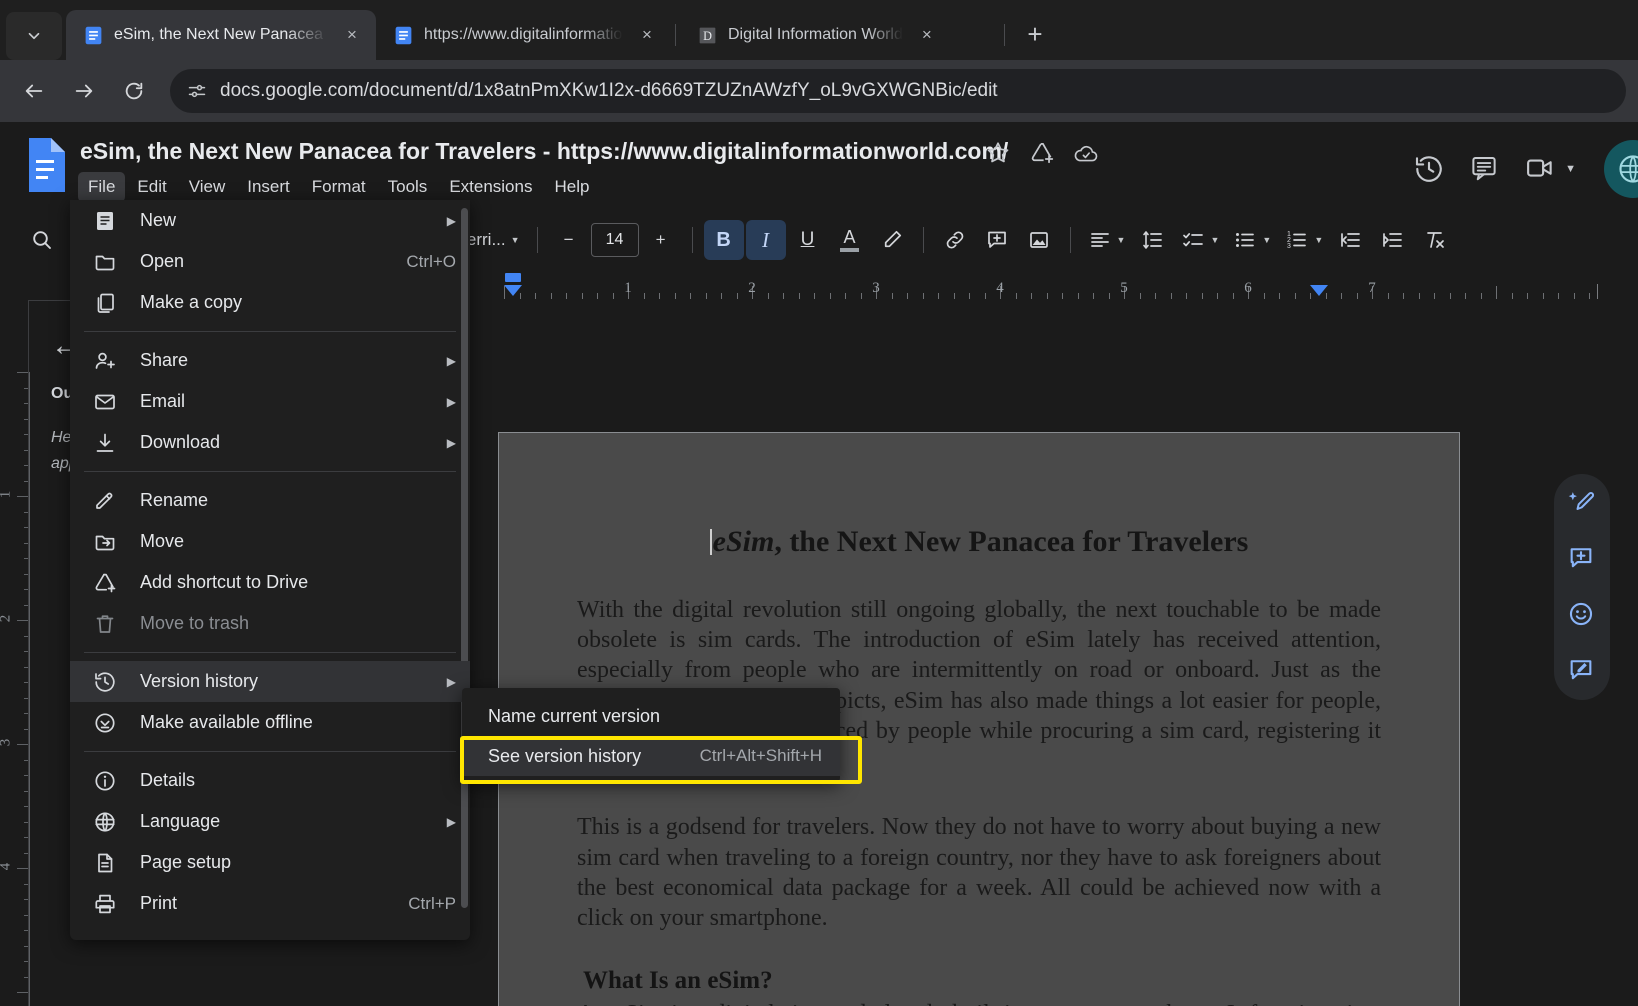 Image resolution: width=1638 pixels, height=1006 pixels. I want to click on submenu-item-label: See version history, so click(565, 755).